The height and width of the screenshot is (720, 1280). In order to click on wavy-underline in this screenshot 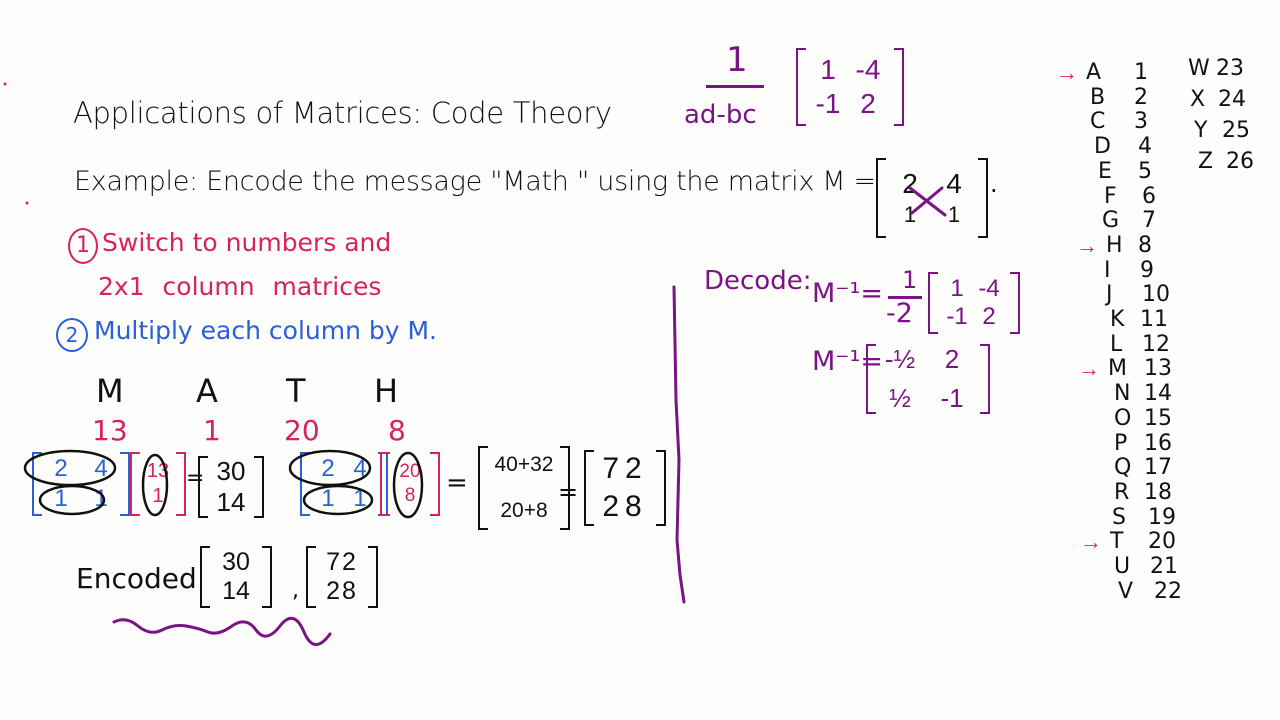, I will do `click(222, 631)`.